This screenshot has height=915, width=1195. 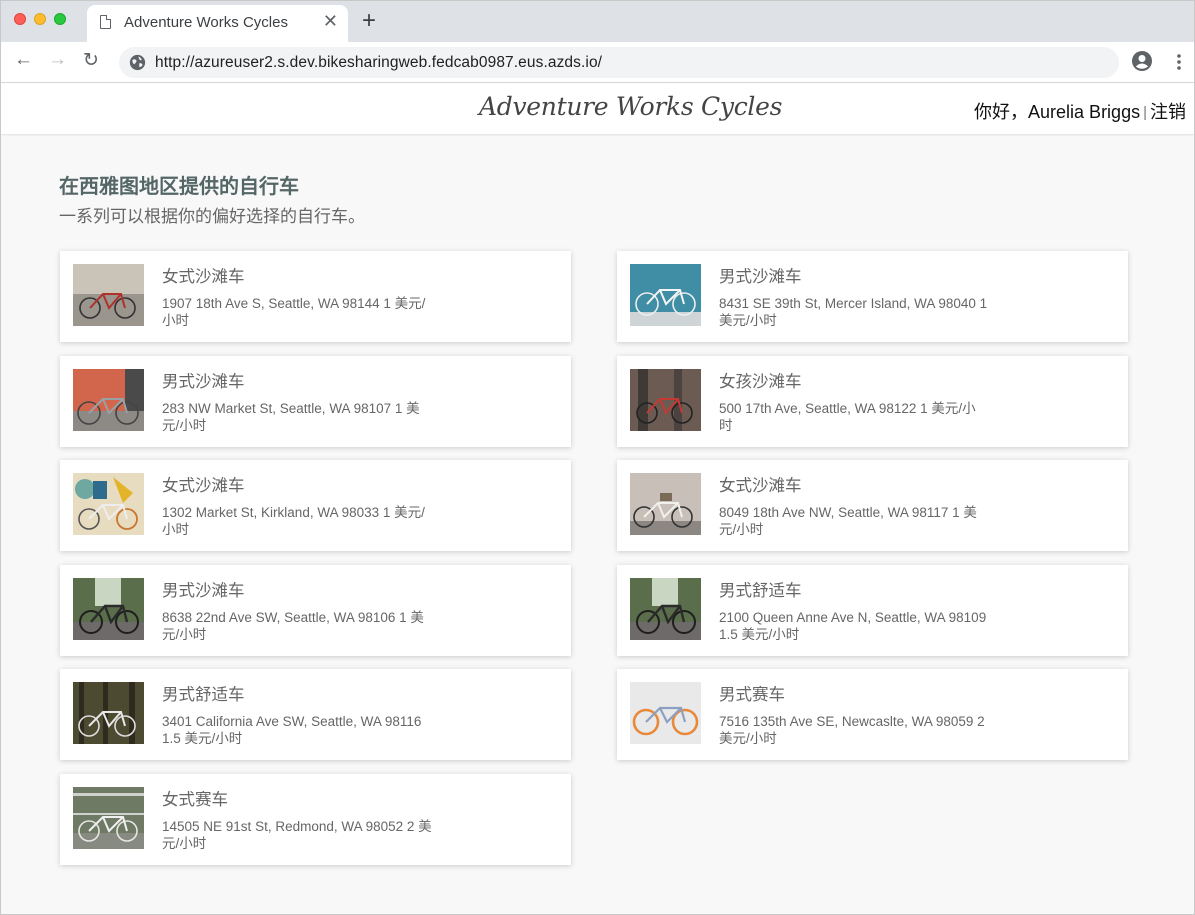 I want to click on user-area: 你好，Aurelia Briggs | 注销, so click(x=1080, y=111).